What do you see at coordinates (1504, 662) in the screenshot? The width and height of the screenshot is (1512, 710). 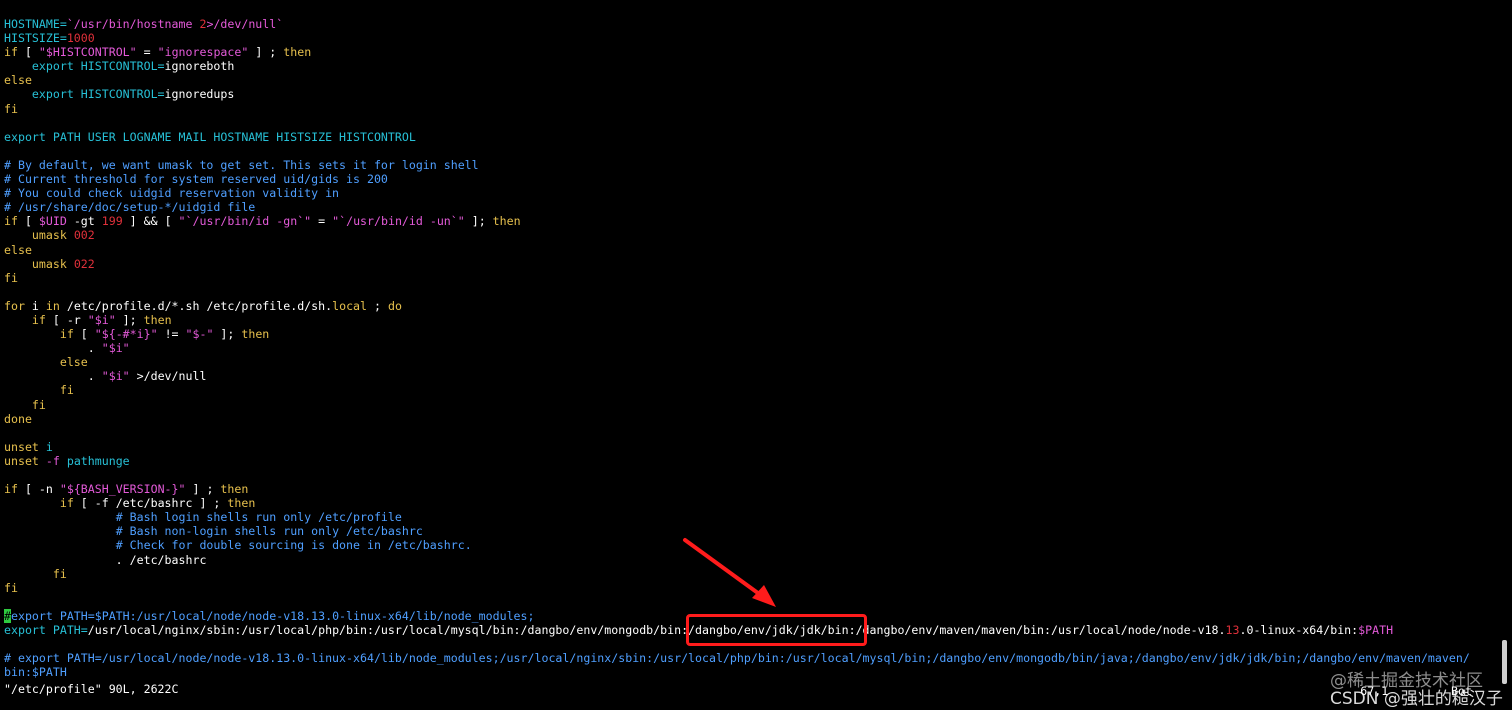 I see `scrollbar` at bounding box center [1504, 662].